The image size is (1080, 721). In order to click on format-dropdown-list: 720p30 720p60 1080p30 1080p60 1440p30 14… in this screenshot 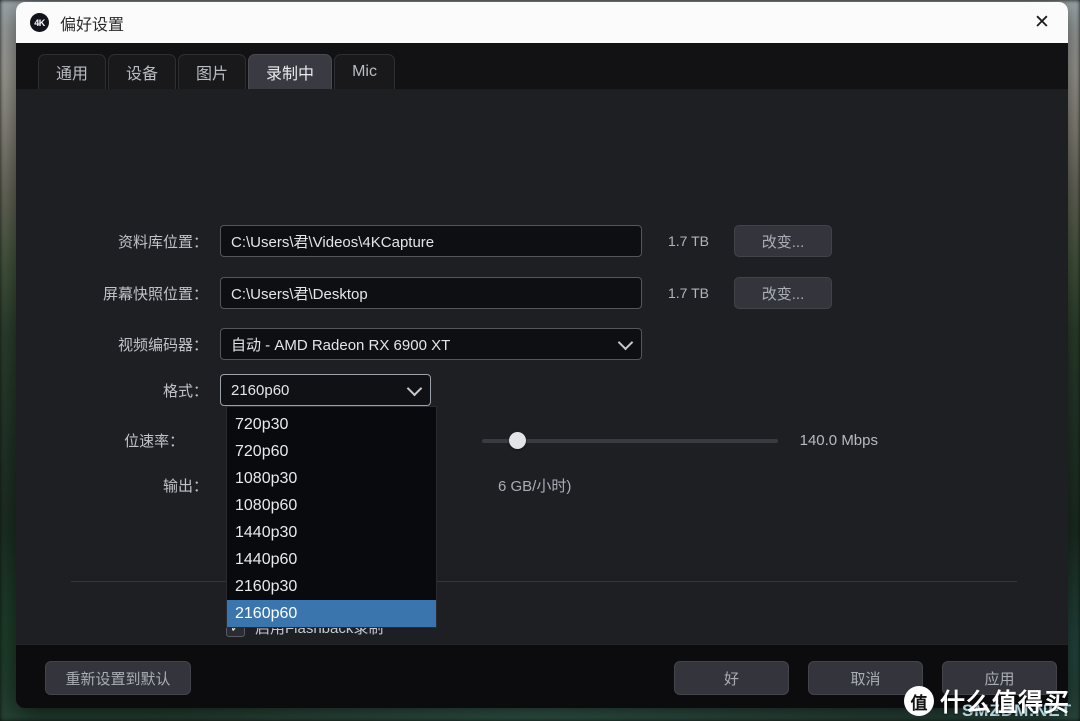, I will do `click(331, 517)`.